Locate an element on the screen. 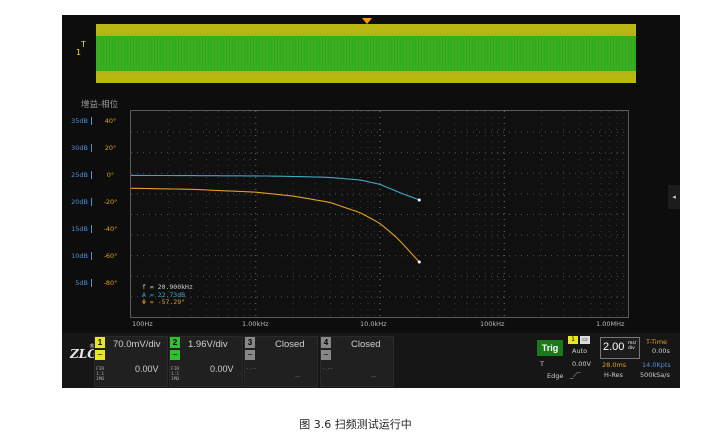  trigger-position-icon is located at coordinates (367, 21).